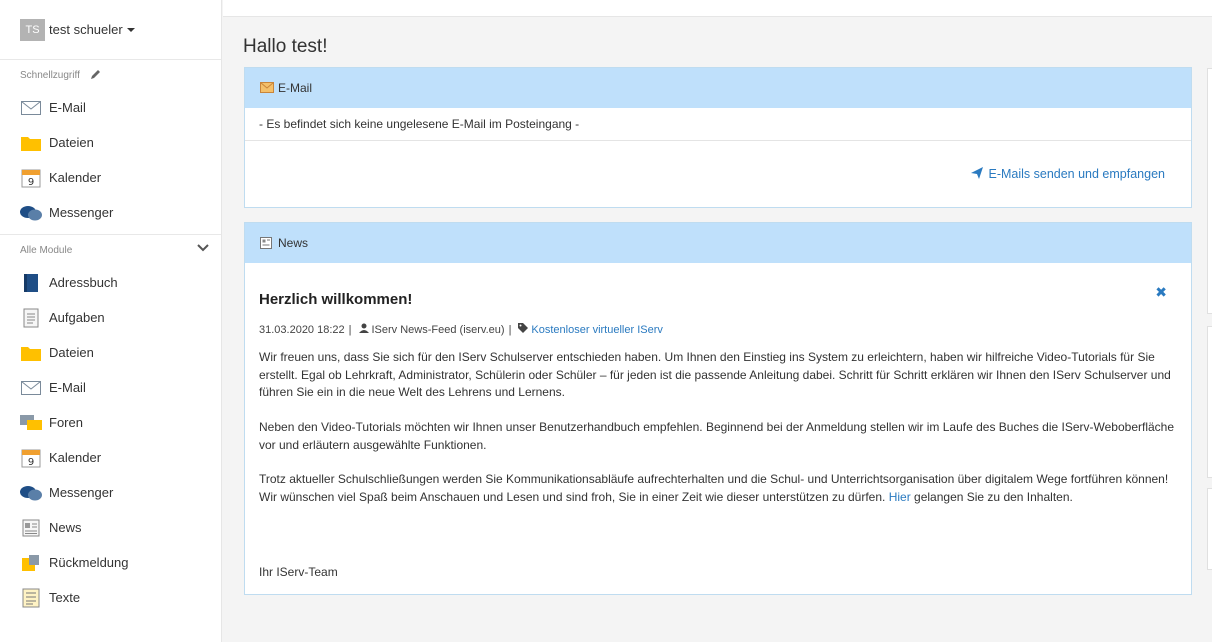 The width and height of the screenshot is (1212, 642). I want to click on address-book-icon, so click(31, 282).